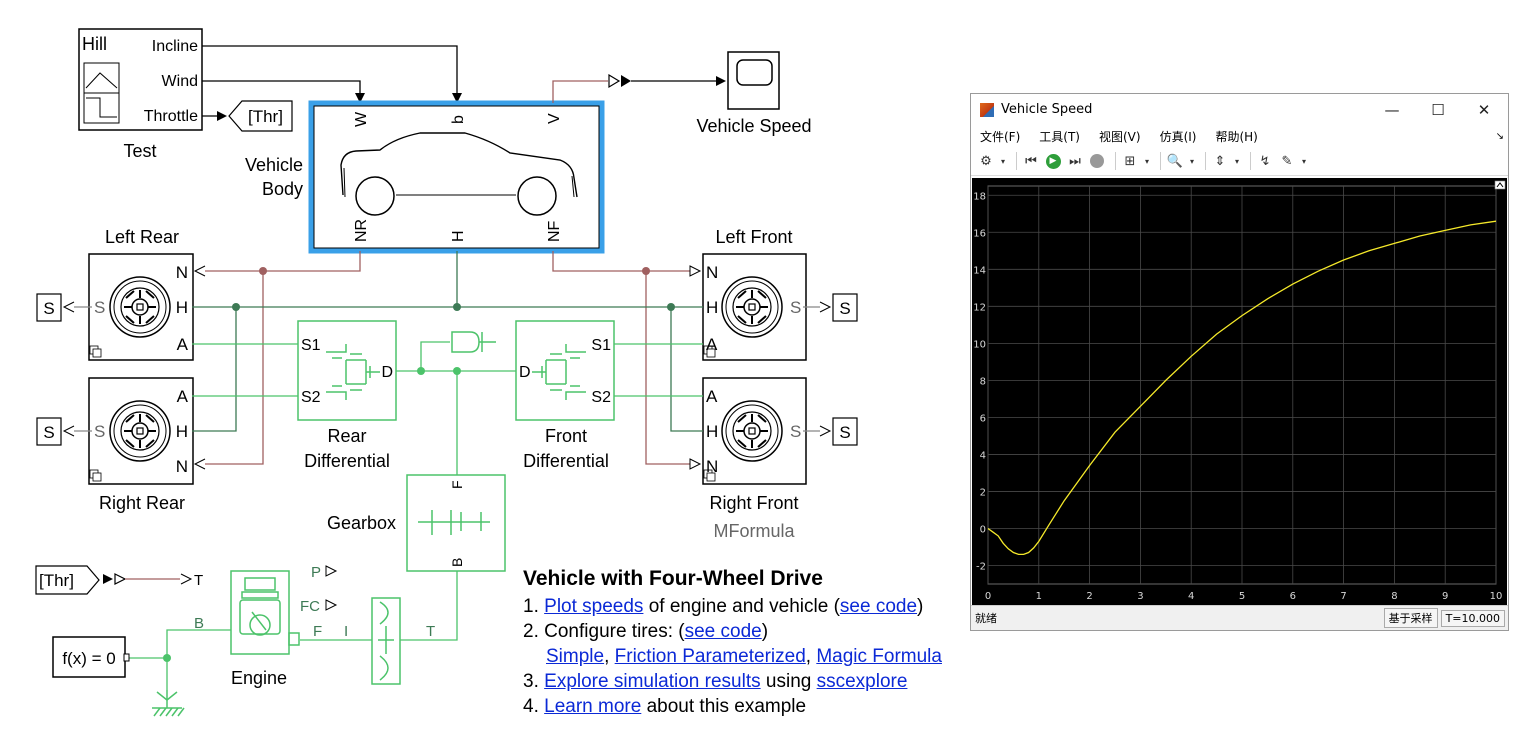  Describe the element at coordinates (458, 119) in the screenshot. I see `vb-port-b: b` at that location.